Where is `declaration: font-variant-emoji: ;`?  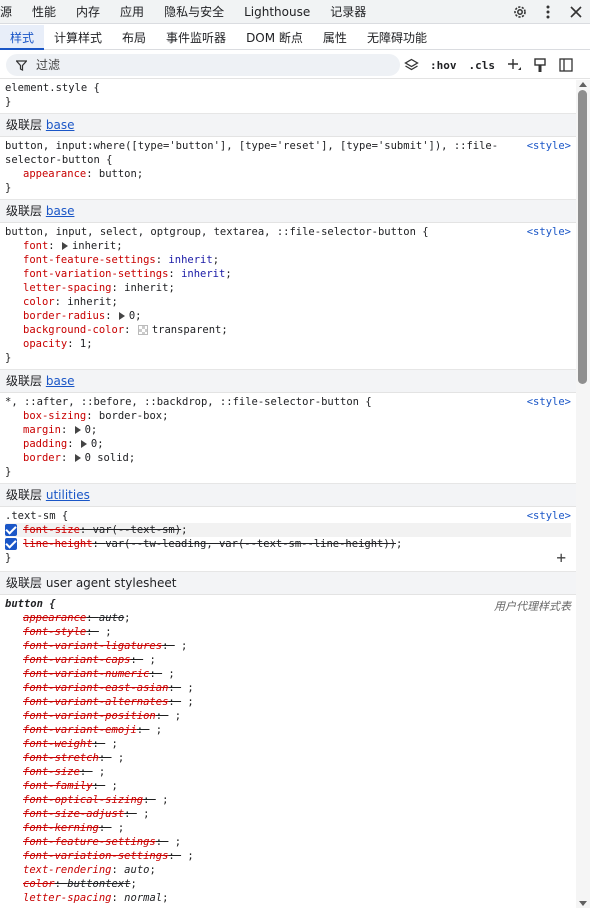 declaration: font-variant-emoji: ; is located at coordinates (288, 730).